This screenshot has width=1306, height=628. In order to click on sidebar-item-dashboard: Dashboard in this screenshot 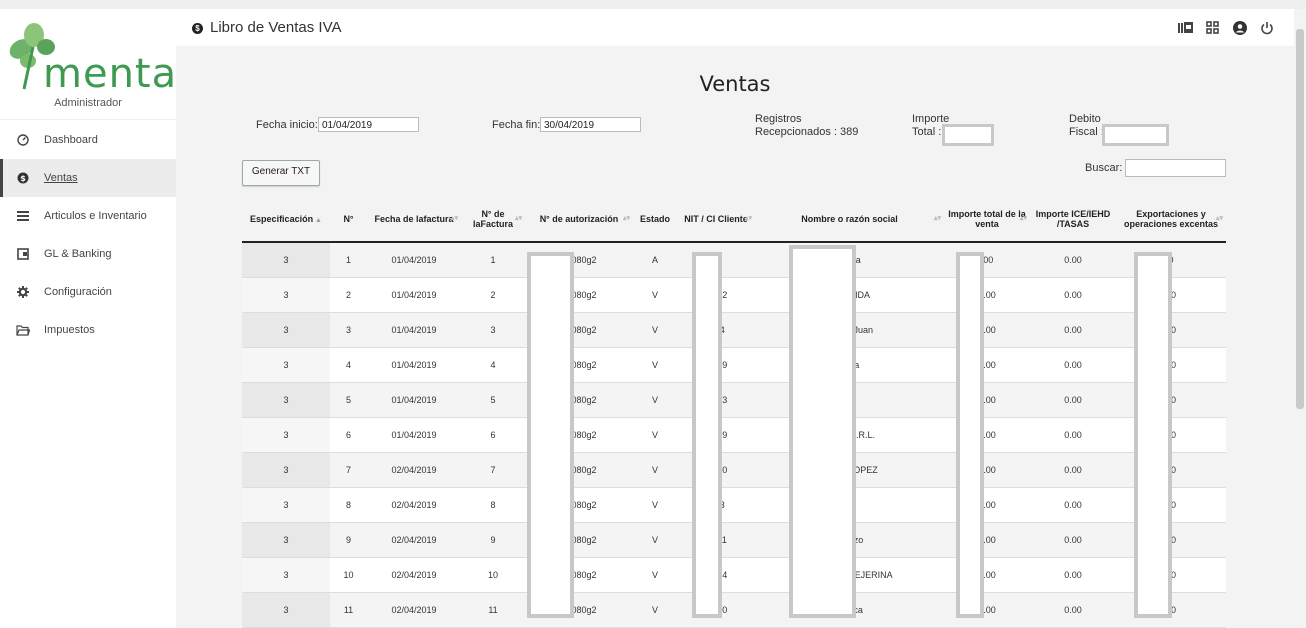, I will do `click(88, 140)`.